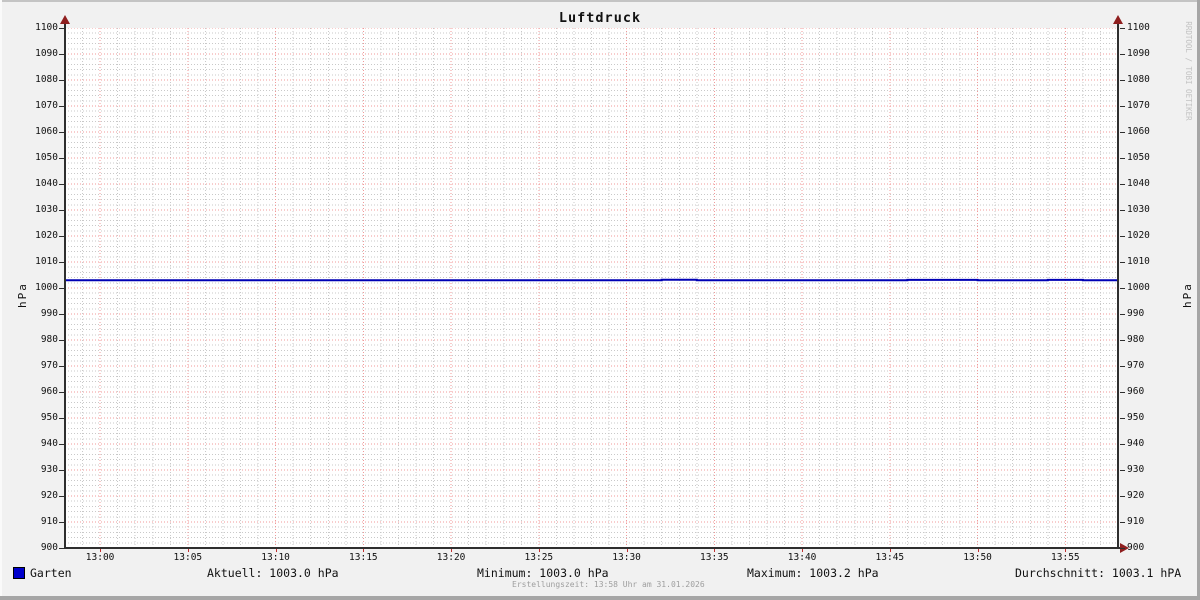  I want to click on y-tick-label: 1040, so click(1138, 183).